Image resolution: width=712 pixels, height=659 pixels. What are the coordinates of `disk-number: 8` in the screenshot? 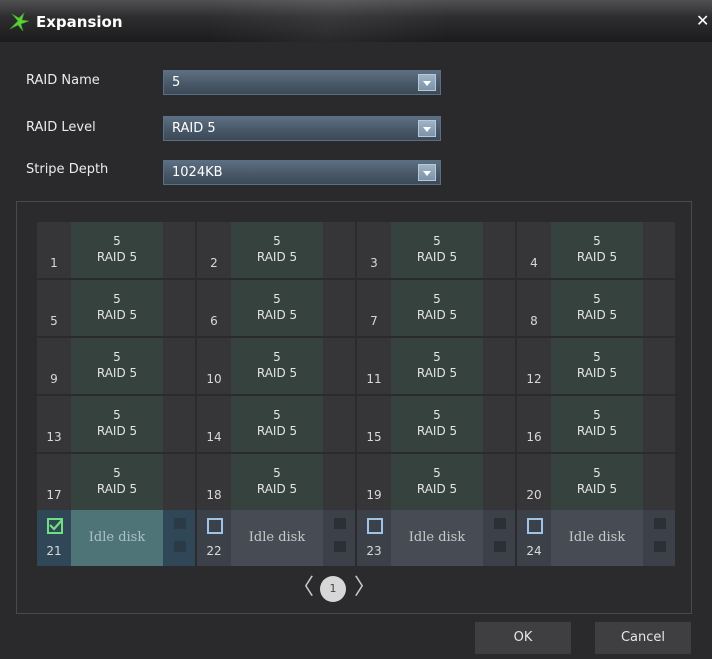 It's located at (534, 321).